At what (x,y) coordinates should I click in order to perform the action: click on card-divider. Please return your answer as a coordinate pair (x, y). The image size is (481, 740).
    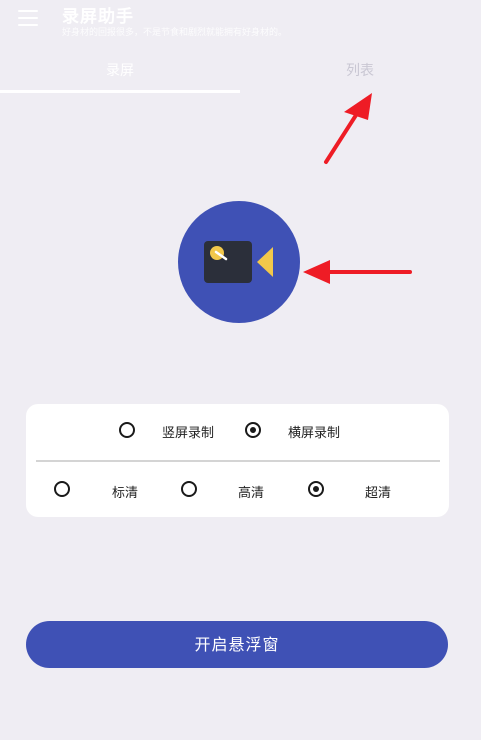
    Looking at the image, I should click on (238, 461).